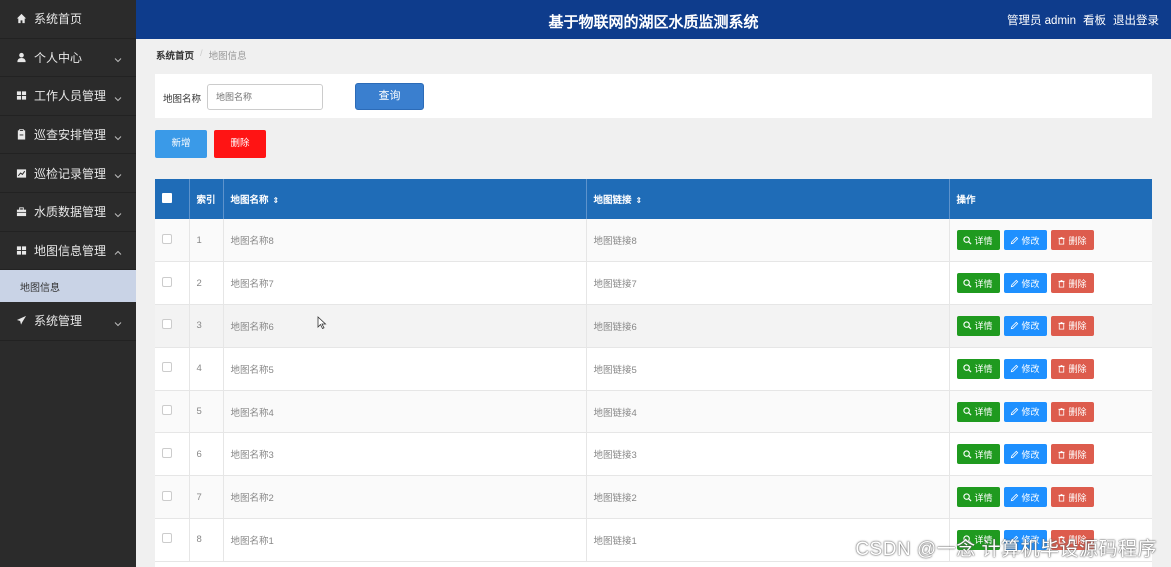 This screenshot has height=567, width=1171. I want to click on user-icon, so click(21, 57).